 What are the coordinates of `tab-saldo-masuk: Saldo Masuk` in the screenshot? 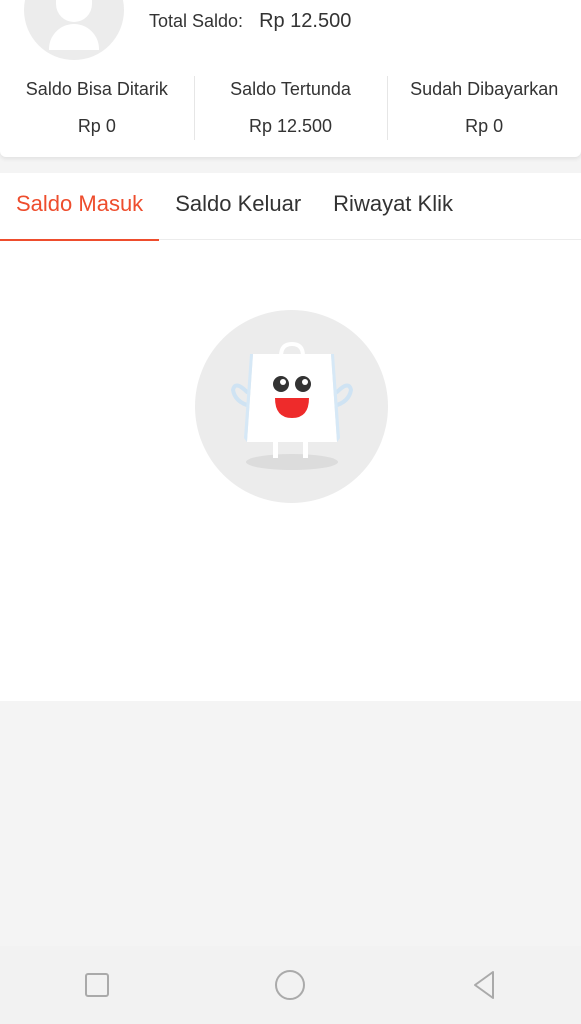 It's located at (80, 207).